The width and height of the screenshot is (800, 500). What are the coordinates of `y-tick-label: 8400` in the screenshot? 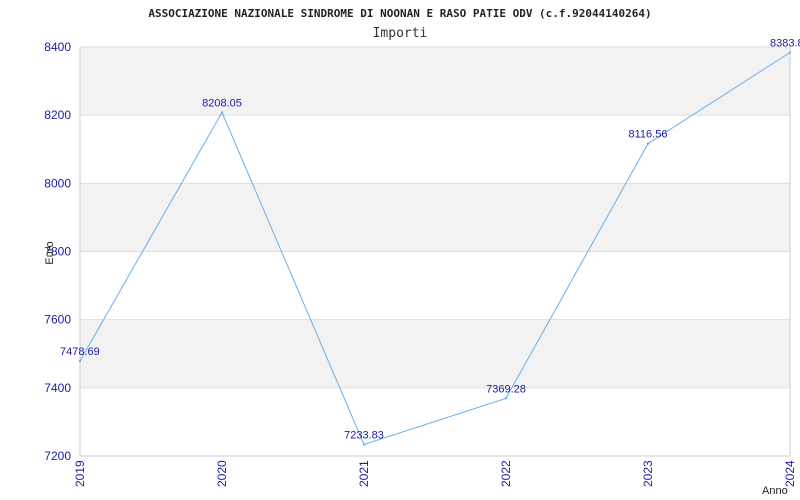 It's located at (57, 47).